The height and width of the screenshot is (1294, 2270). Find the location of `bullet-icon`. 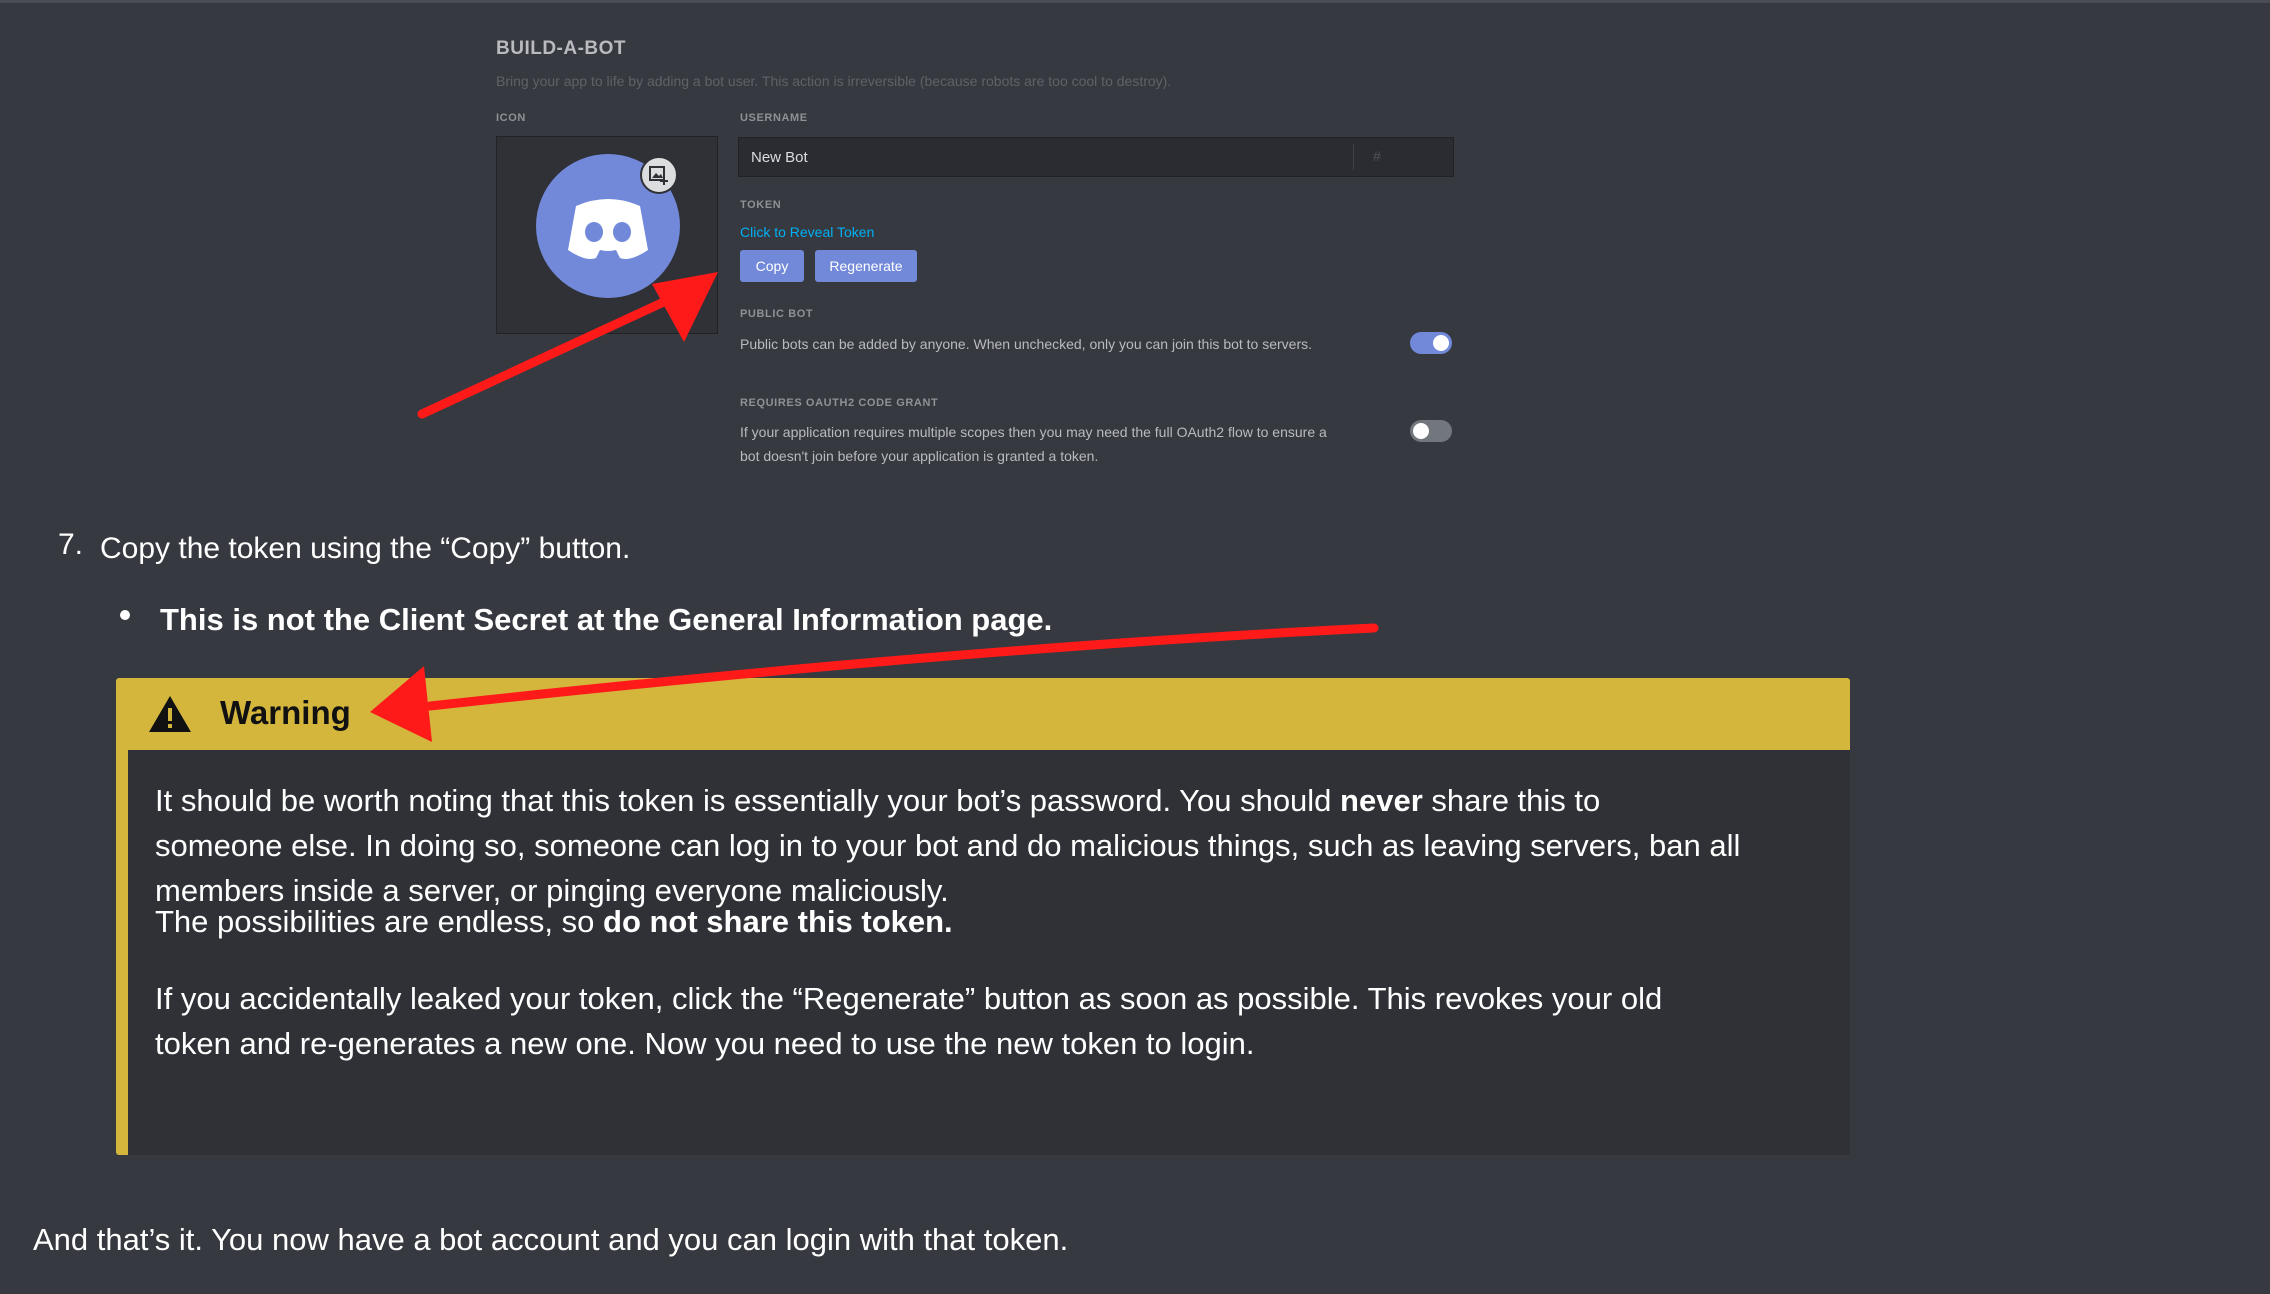

bullet-icon is located at coordinates (125, 615).